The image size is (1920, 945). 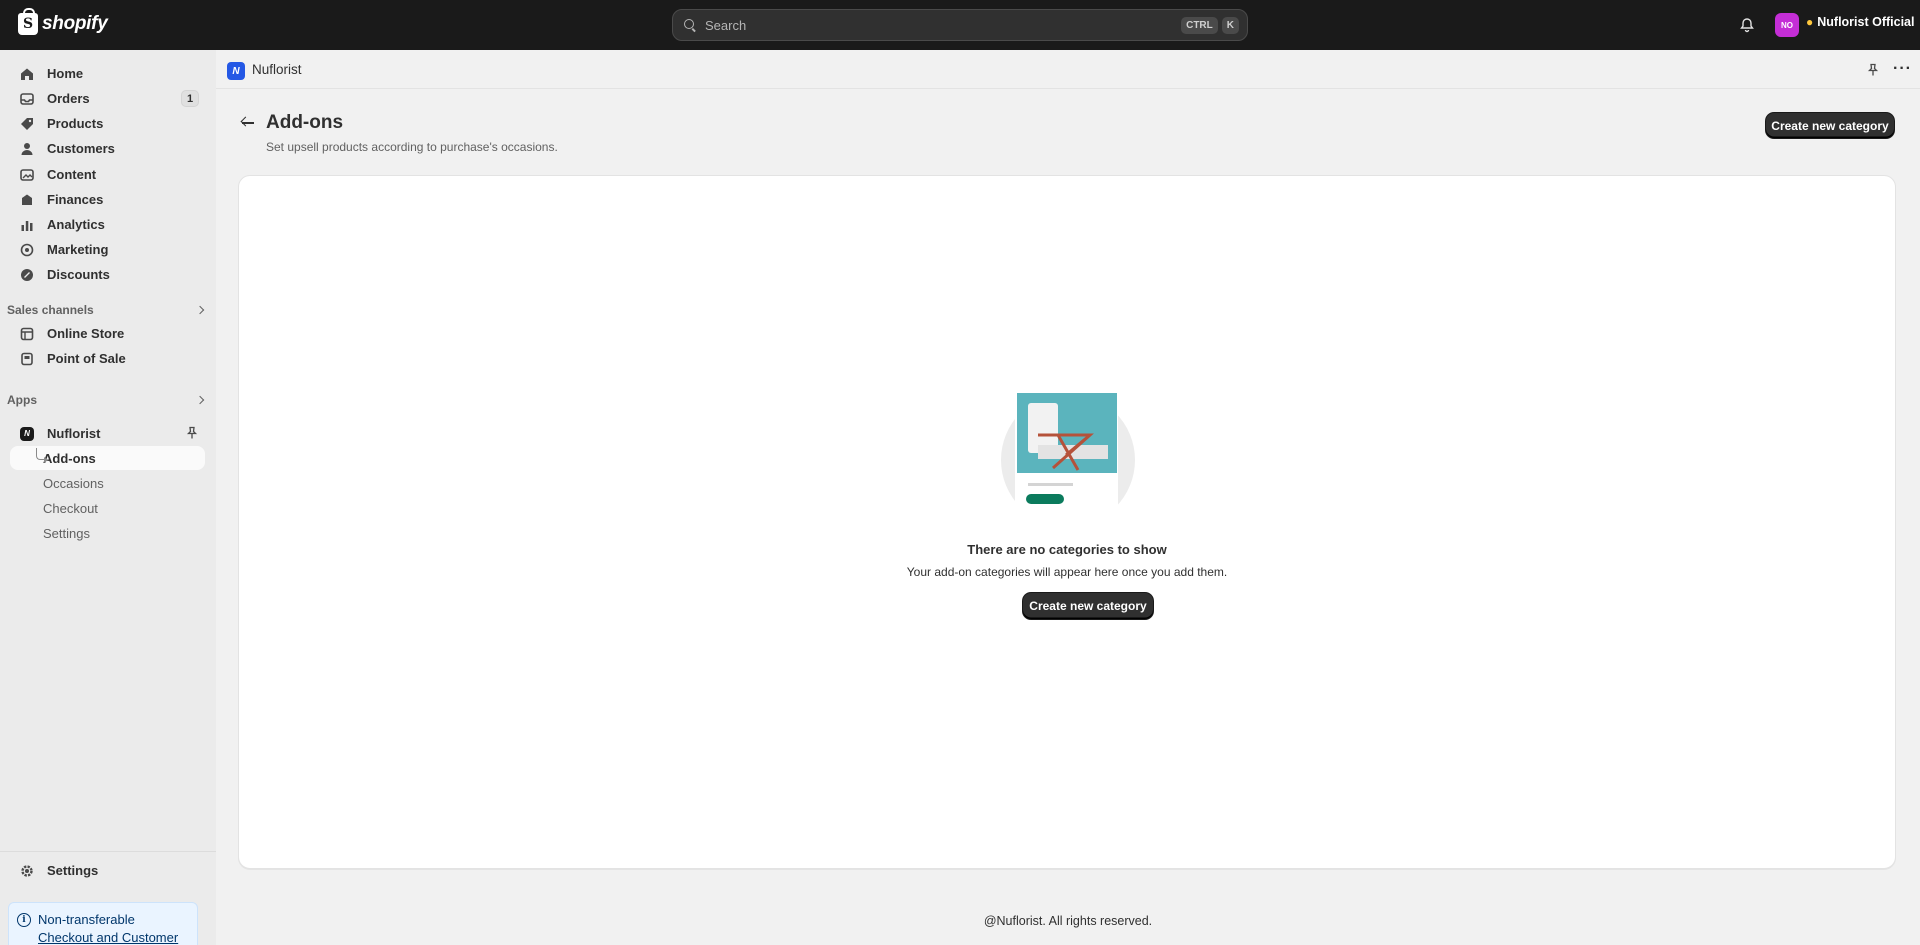 What do you see at coordinates (27, 871) in the screenshot?
I see `gear-icon` at bounding box center [27, 871].